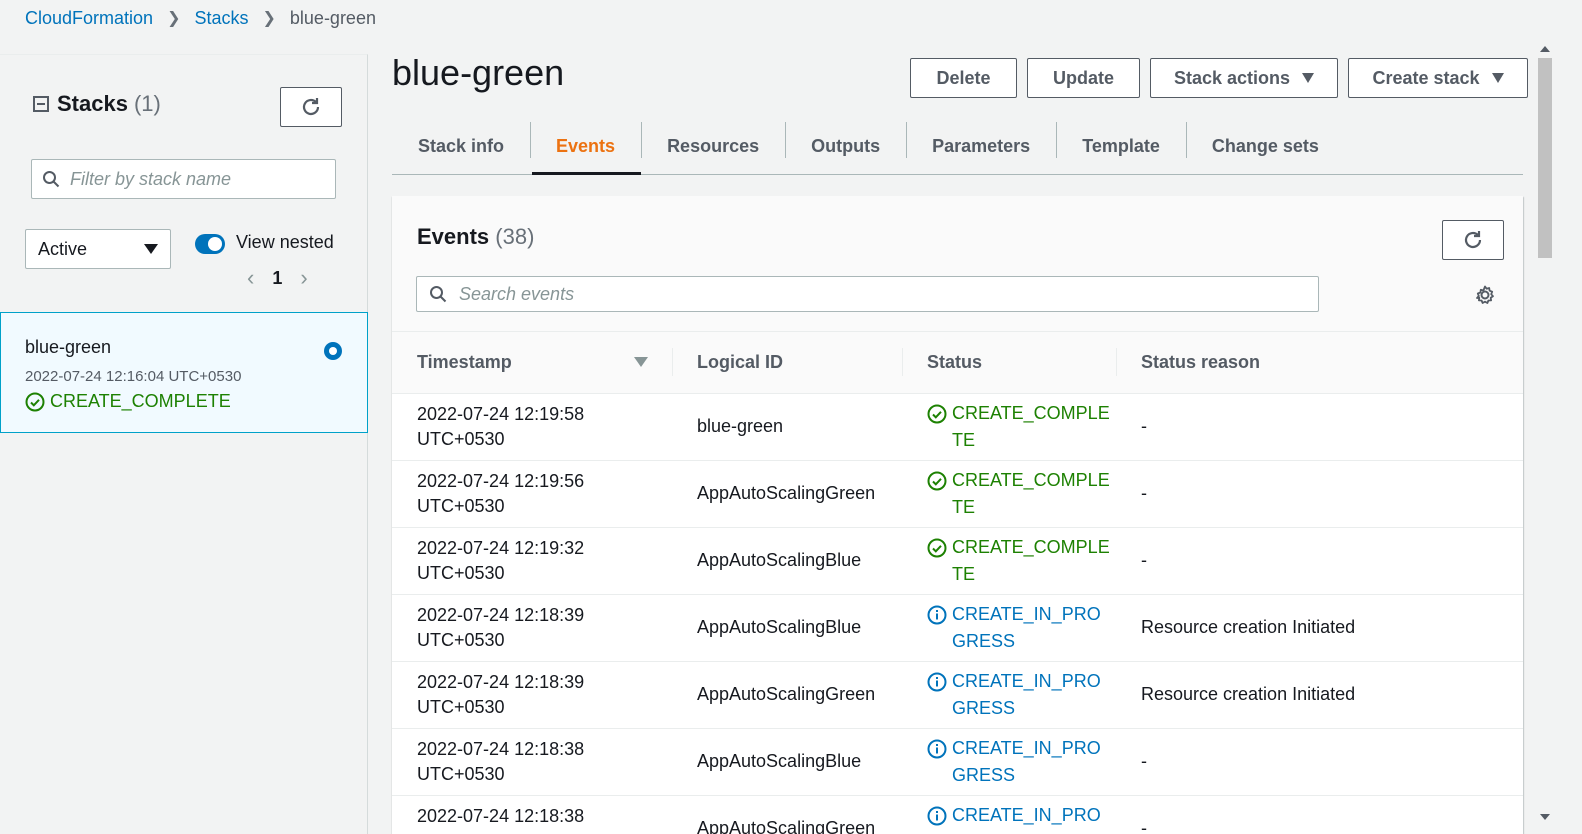 The image size is (1582, 834). Describe the element at coordinates (1031, 427) in the screenshot. I see `status-text: CREATE_COMPLE TE` at that location.